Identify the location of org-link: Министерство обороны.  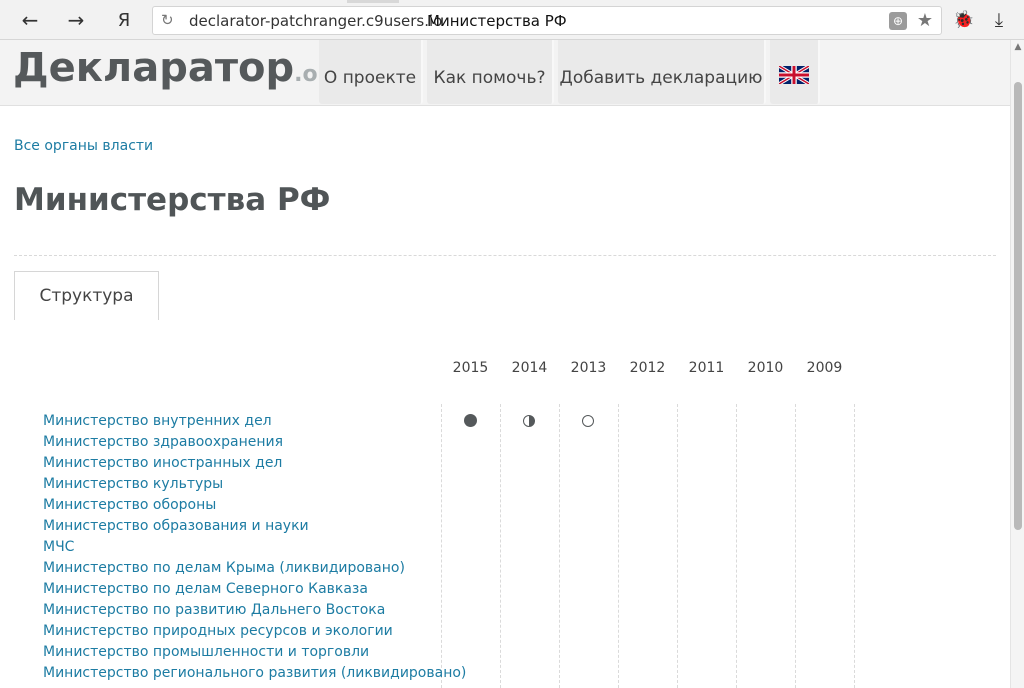
(129, 505).